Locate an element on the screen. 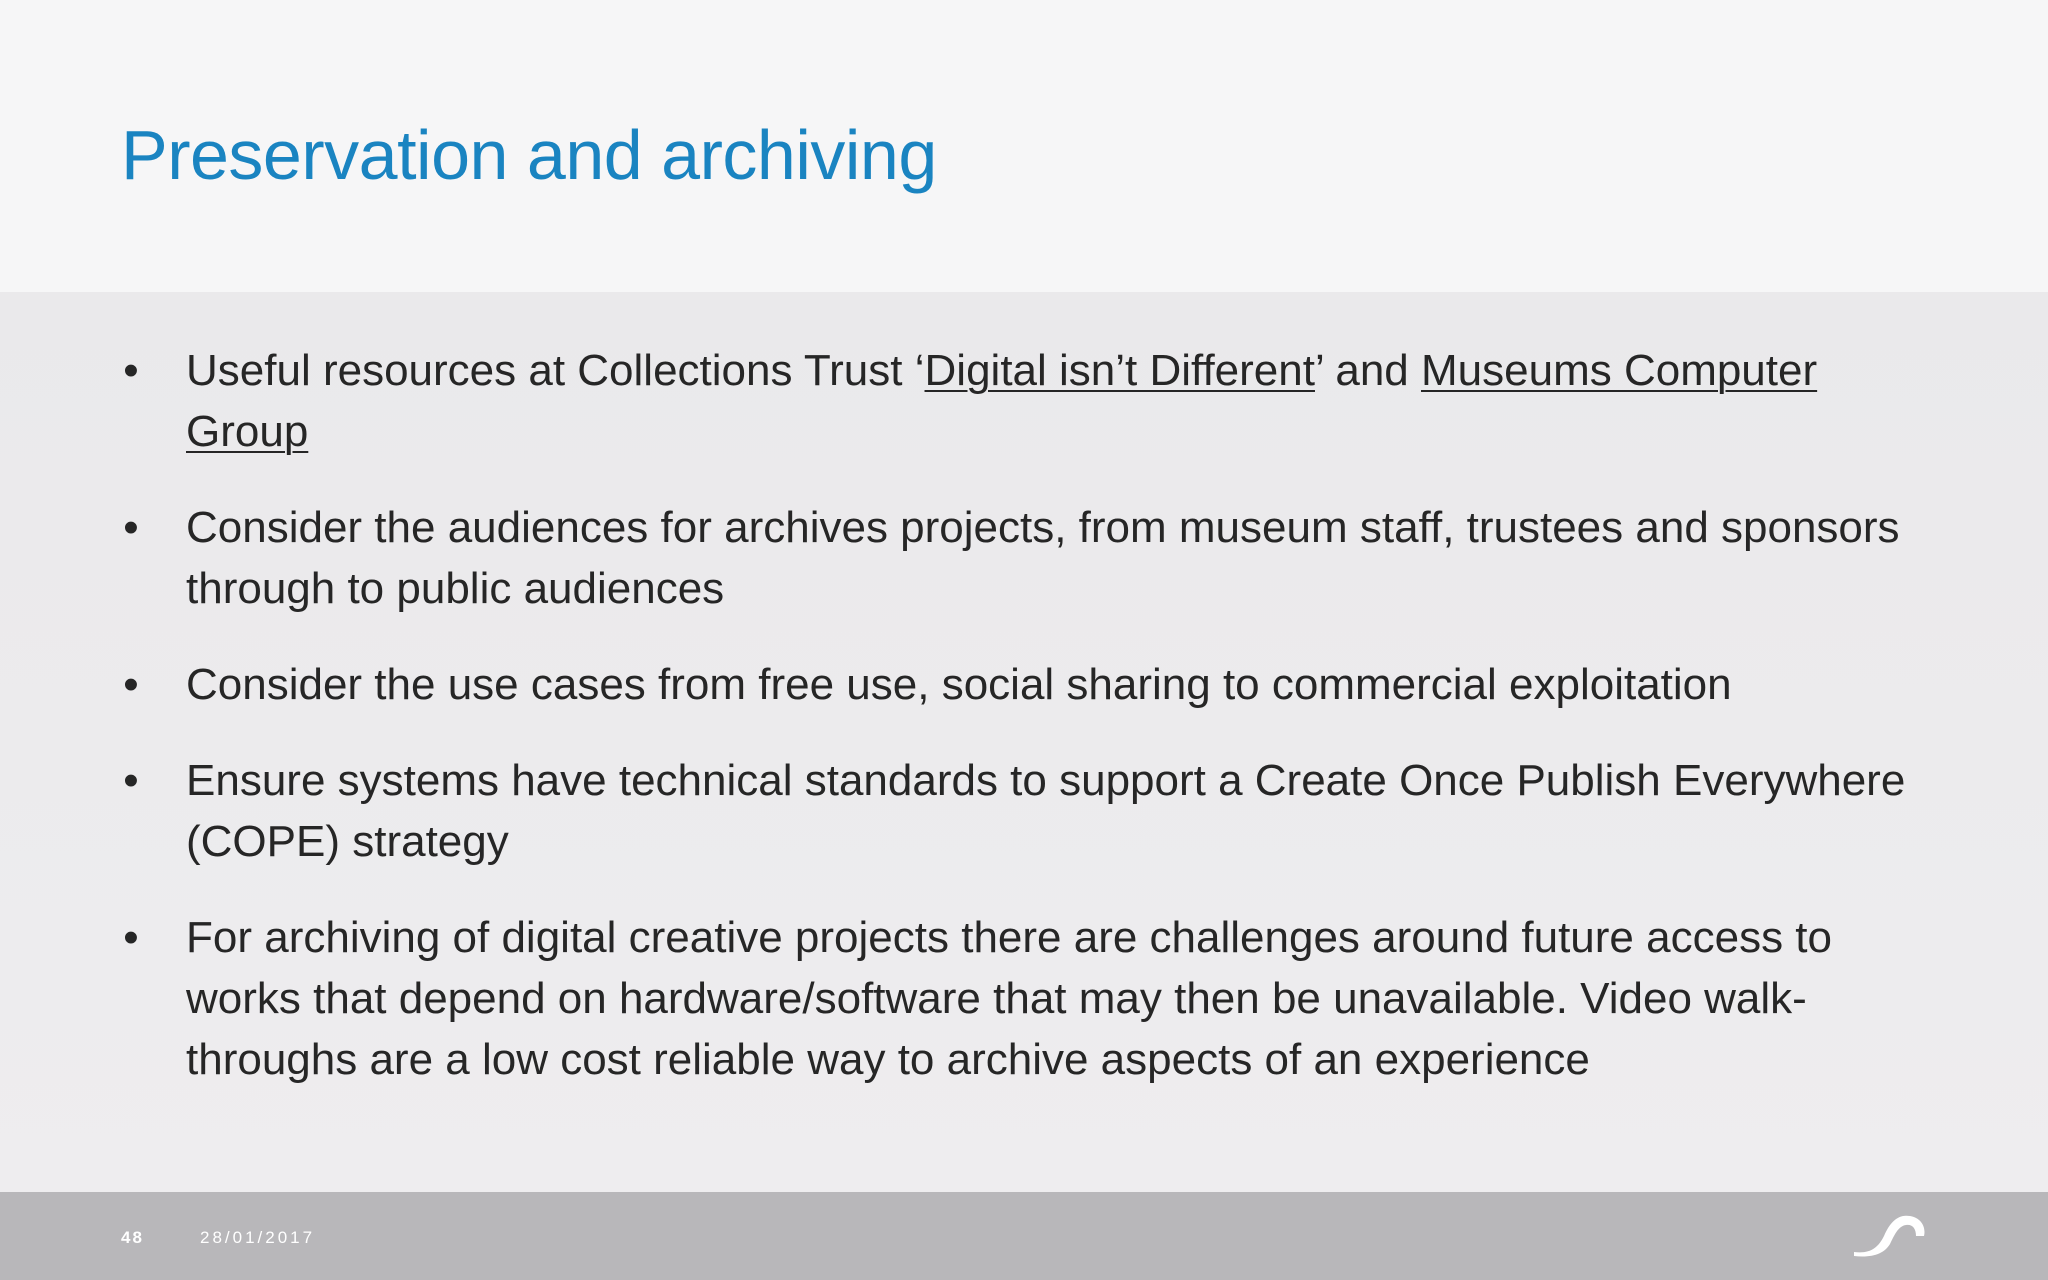 Image resolution: width=2048 pixels, height=1280 pixels. bullet-text: Useful resources at Collections Trust ‘ is located at coordinates (555, 370).